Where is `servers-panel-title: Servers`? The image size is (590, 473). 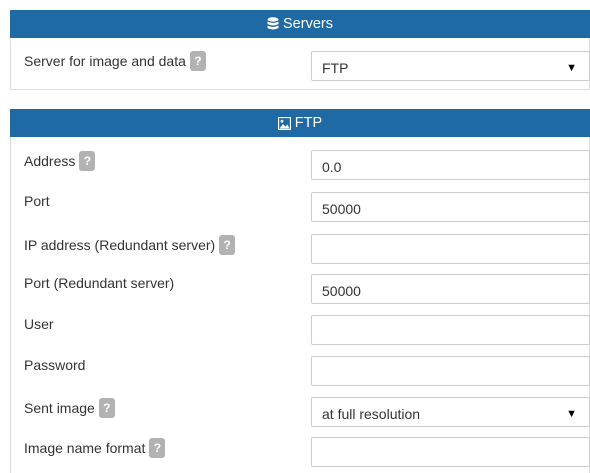 servers-panel-title: Servers is located at coordinates (308, 24).